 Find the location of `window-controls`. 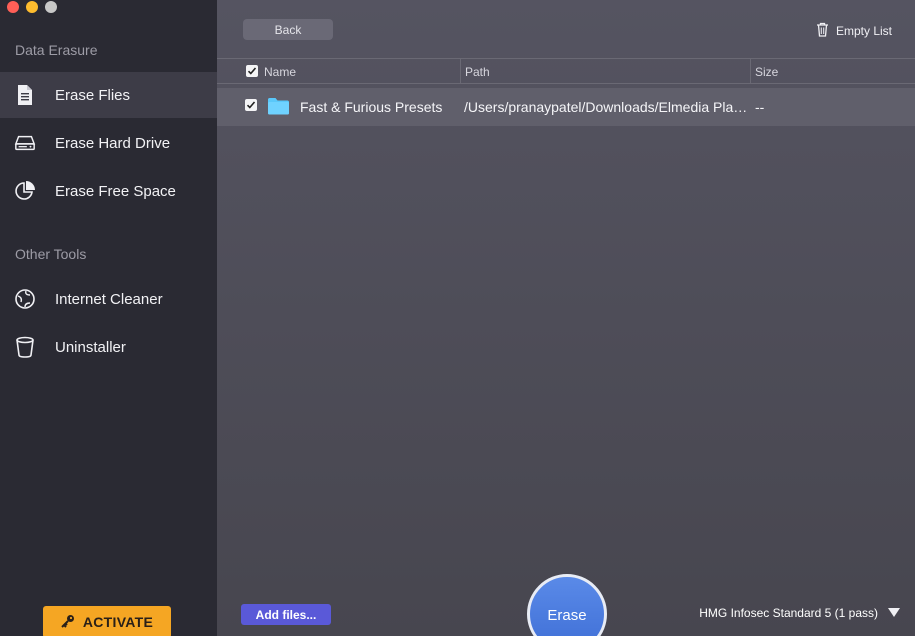

window-controls is located at coordinates (32, 7).